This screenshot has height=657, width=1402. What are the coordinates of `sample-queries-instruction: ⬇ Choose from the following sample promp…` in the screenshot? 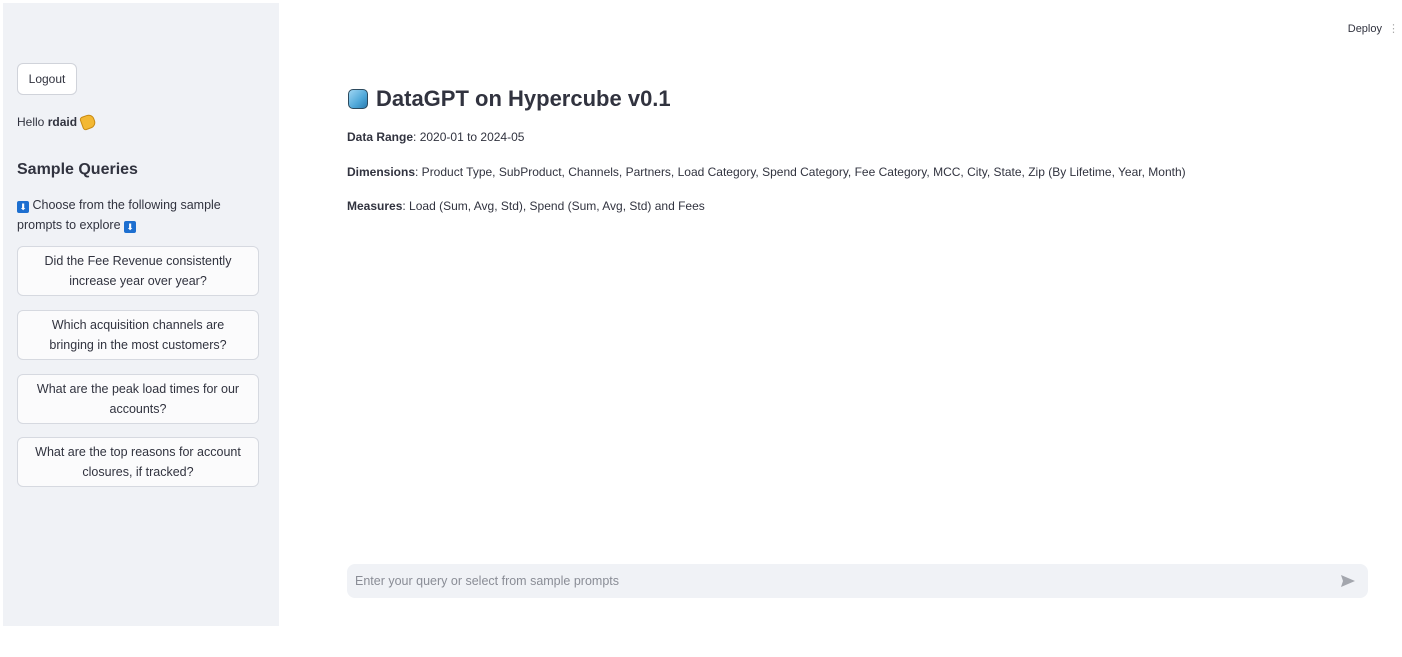 It's located at (137, 215).